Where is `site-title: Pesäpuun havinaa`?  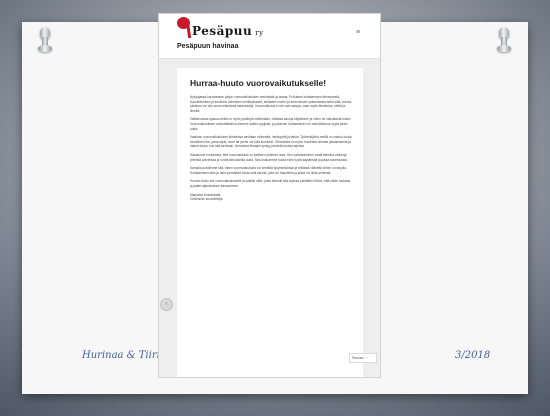 site-title: Pesäpuun havinaa is located at coordinates (207, 46).